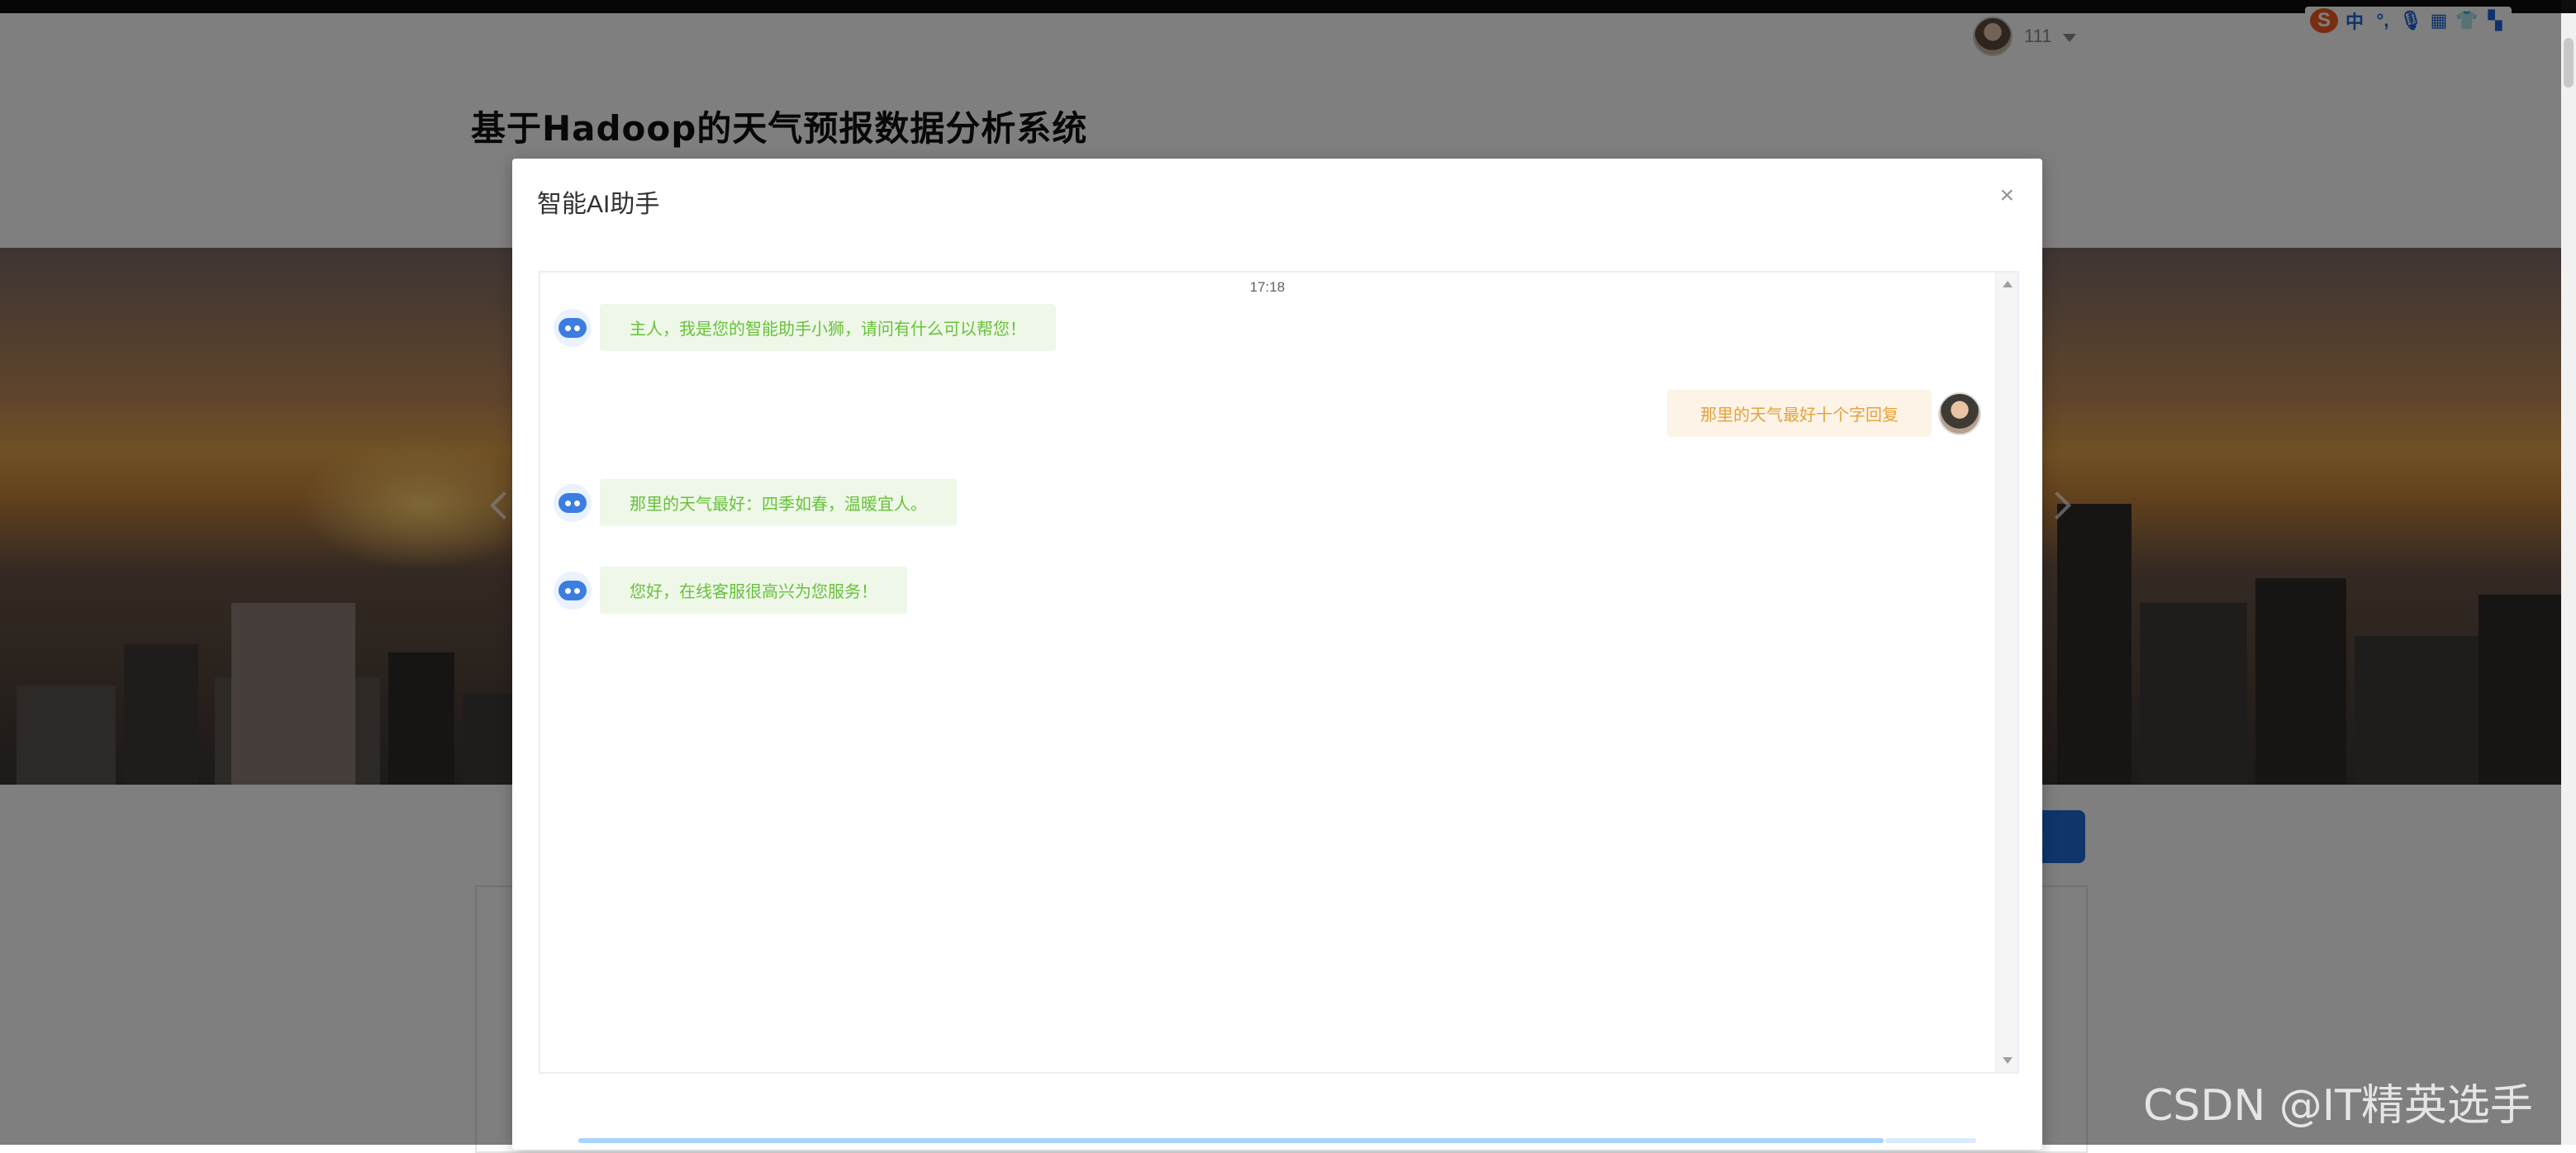 The height and width of the screenshot is (1153, 2576). What do you see at coordinates (753, 590) in the screenshot?
I see `bot-bubble: 您好，在线客服很高兴为您服务！` at bounding box center [753, 590].